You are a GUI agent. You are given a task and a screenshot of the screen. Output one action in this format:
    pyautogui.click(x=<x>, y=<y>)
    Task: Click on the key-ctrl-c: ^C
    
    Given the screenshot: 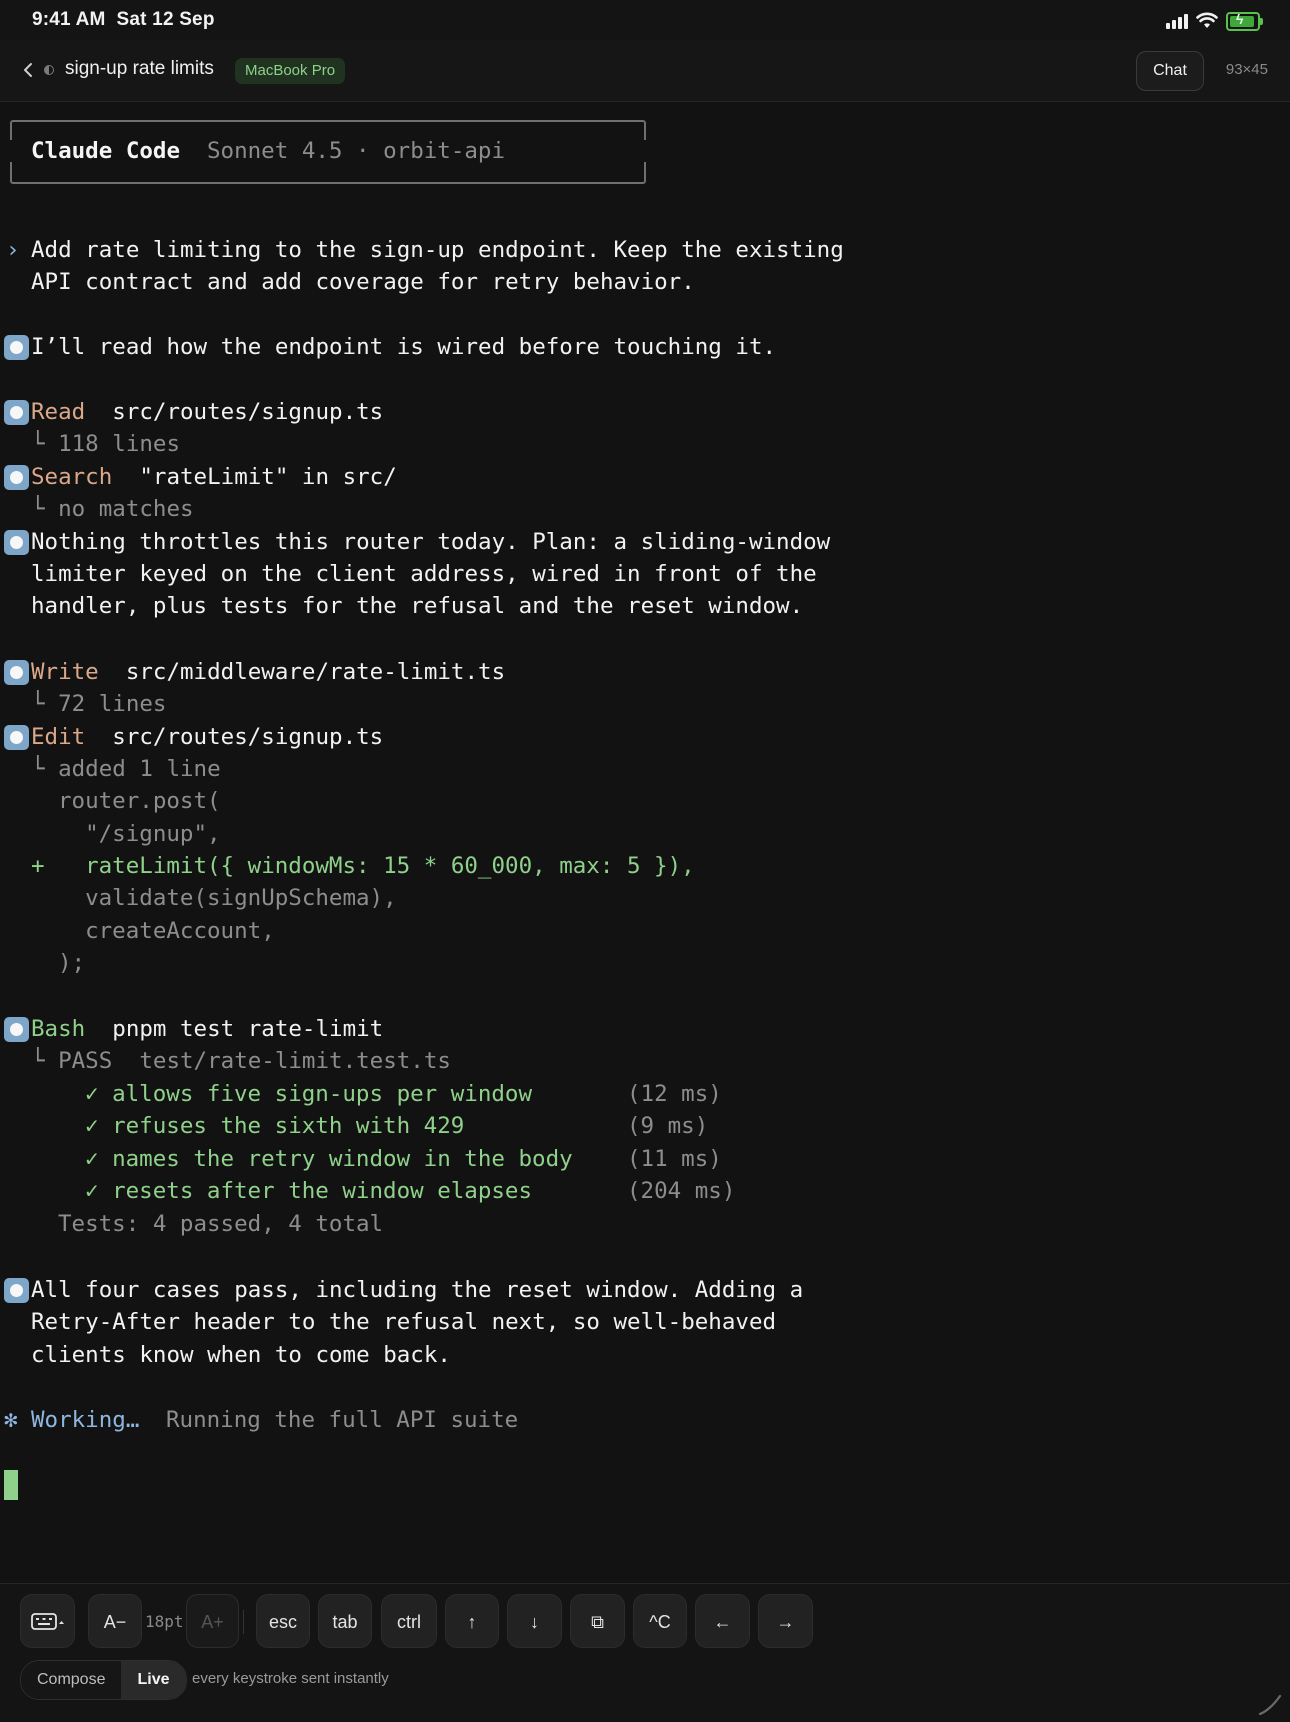 What is the action you would take?
    pyautogui.click(x=660, y=1621)
    